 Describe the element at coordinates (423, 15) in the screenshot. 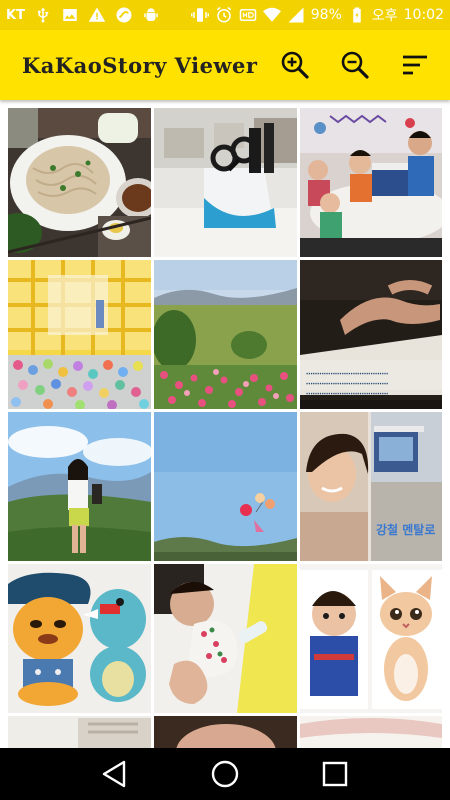

I see `clock: 10:02` at that location.